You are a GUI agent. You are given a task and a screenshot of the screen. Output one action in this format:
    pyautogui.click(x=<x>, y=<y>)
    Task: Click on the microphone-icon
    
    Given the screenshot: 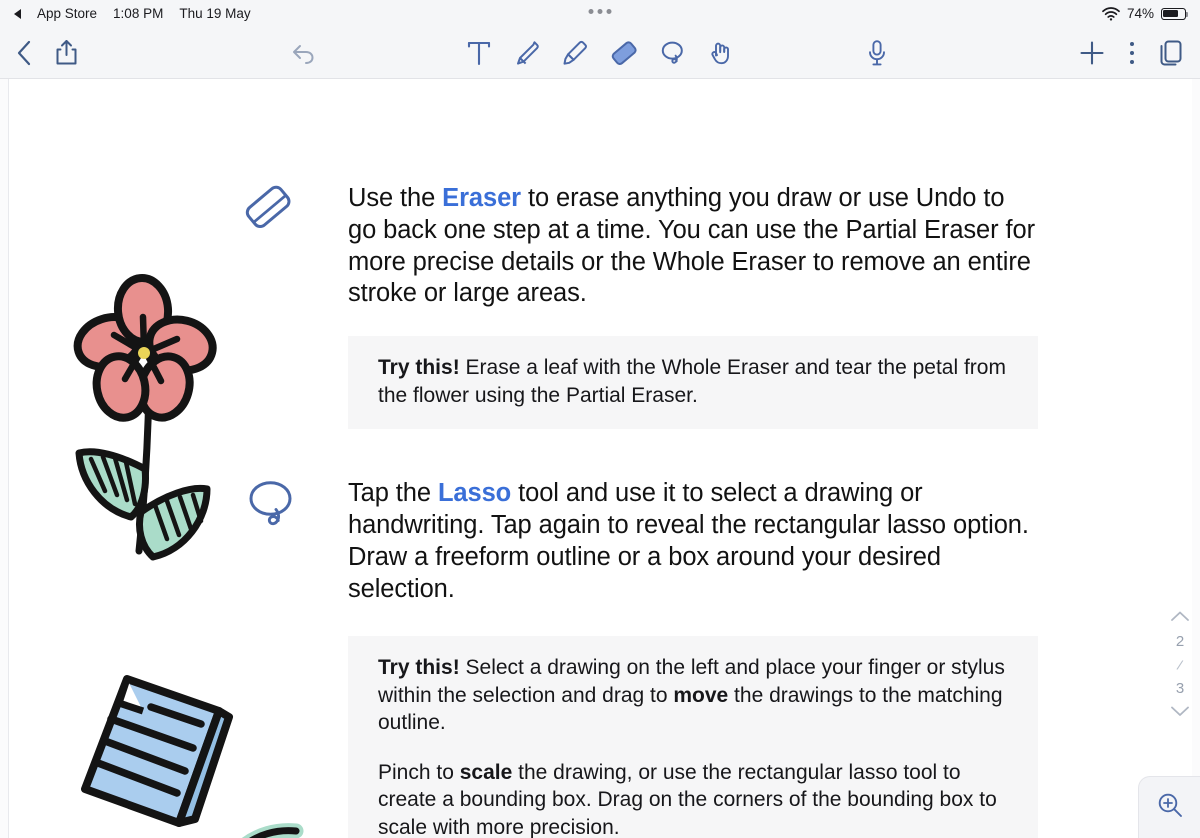 What is the action you would take?
    pyautogui.click(x=877, y=53)
    